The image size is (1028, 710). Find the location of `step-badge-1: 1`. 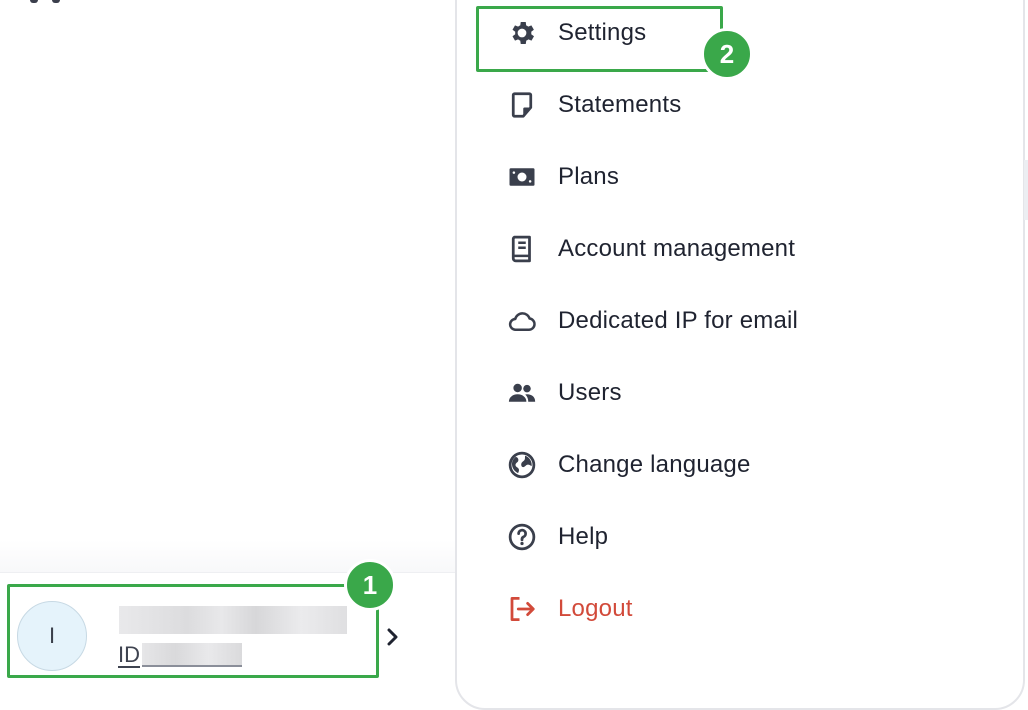

step-badge-1: 1 is located at coordinates (370, 585).